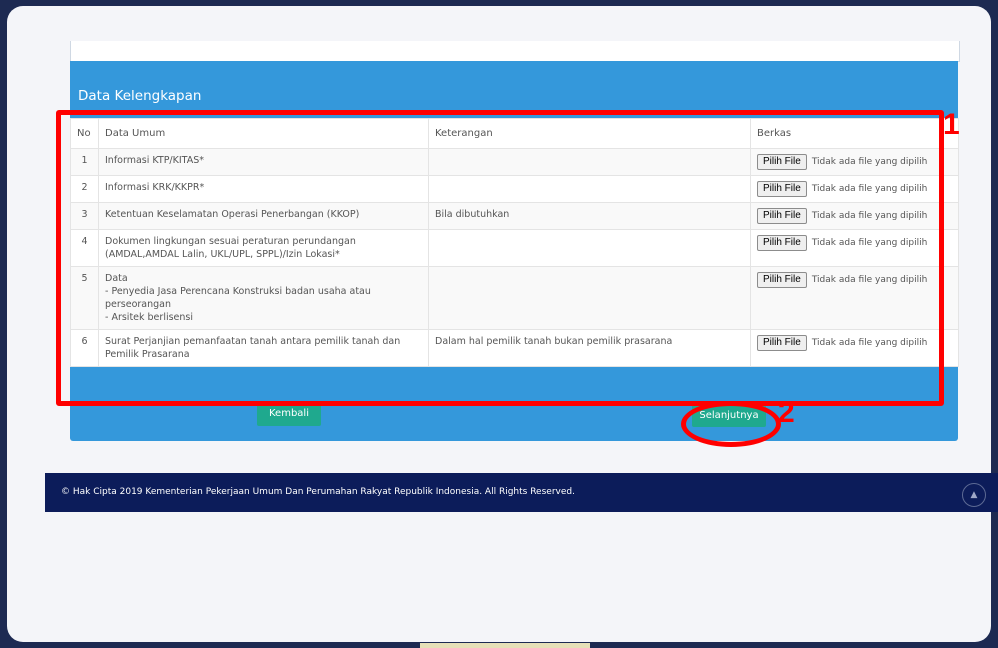  What do you see at coordinates (140, 96) in the screenshot?
I see `section-title: Data Kelengkapan` at bounding box center [140, 96].